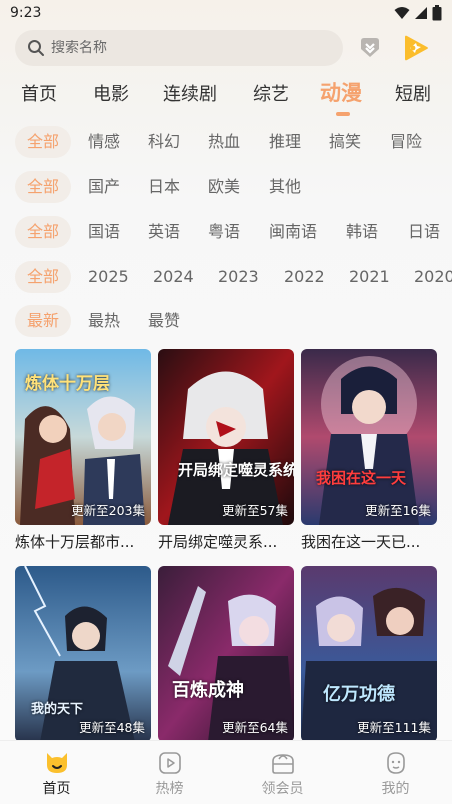 Image resolution: width=452 pixels, height=804 pixels. I want to click on play-square-icon, so click(169, 763).